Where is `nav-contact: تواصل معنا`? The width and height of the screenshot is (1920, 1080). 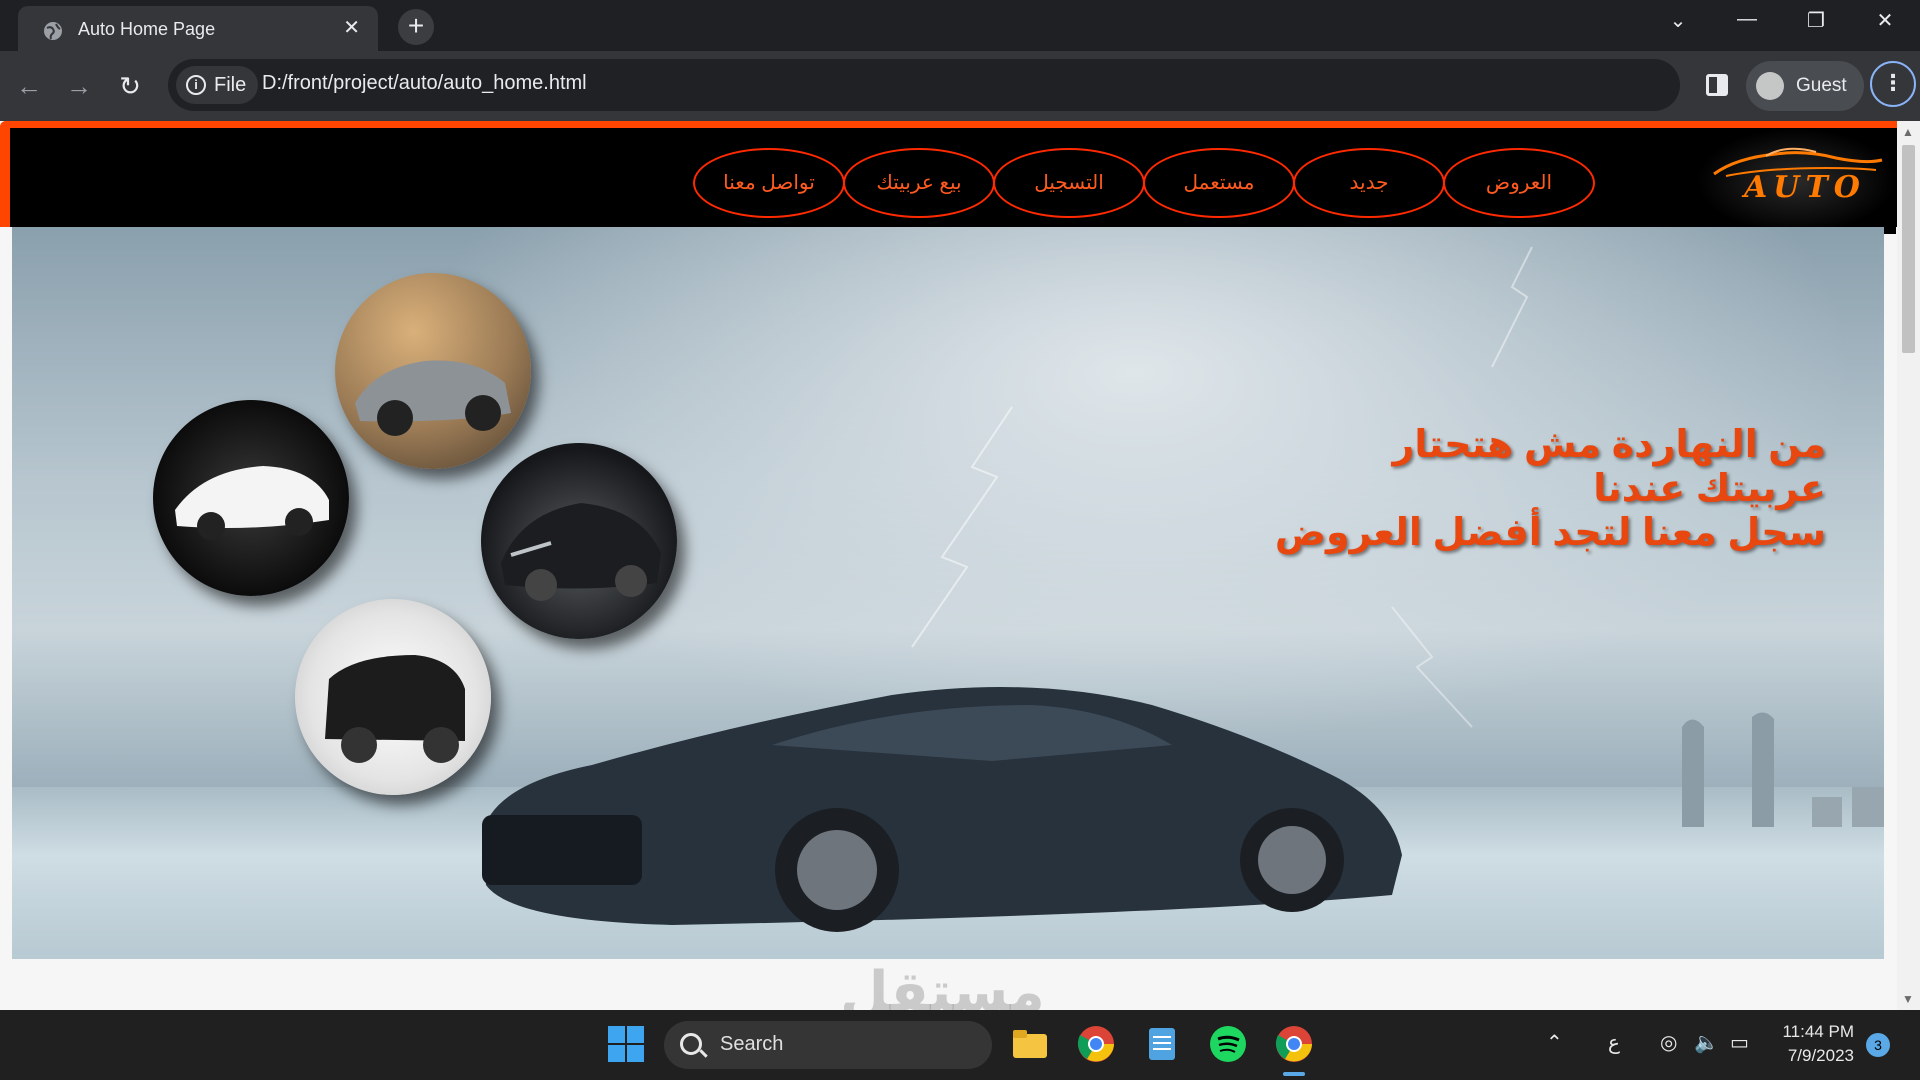 nav-contact: تواصل معنا is located at coordinates (769, 183).